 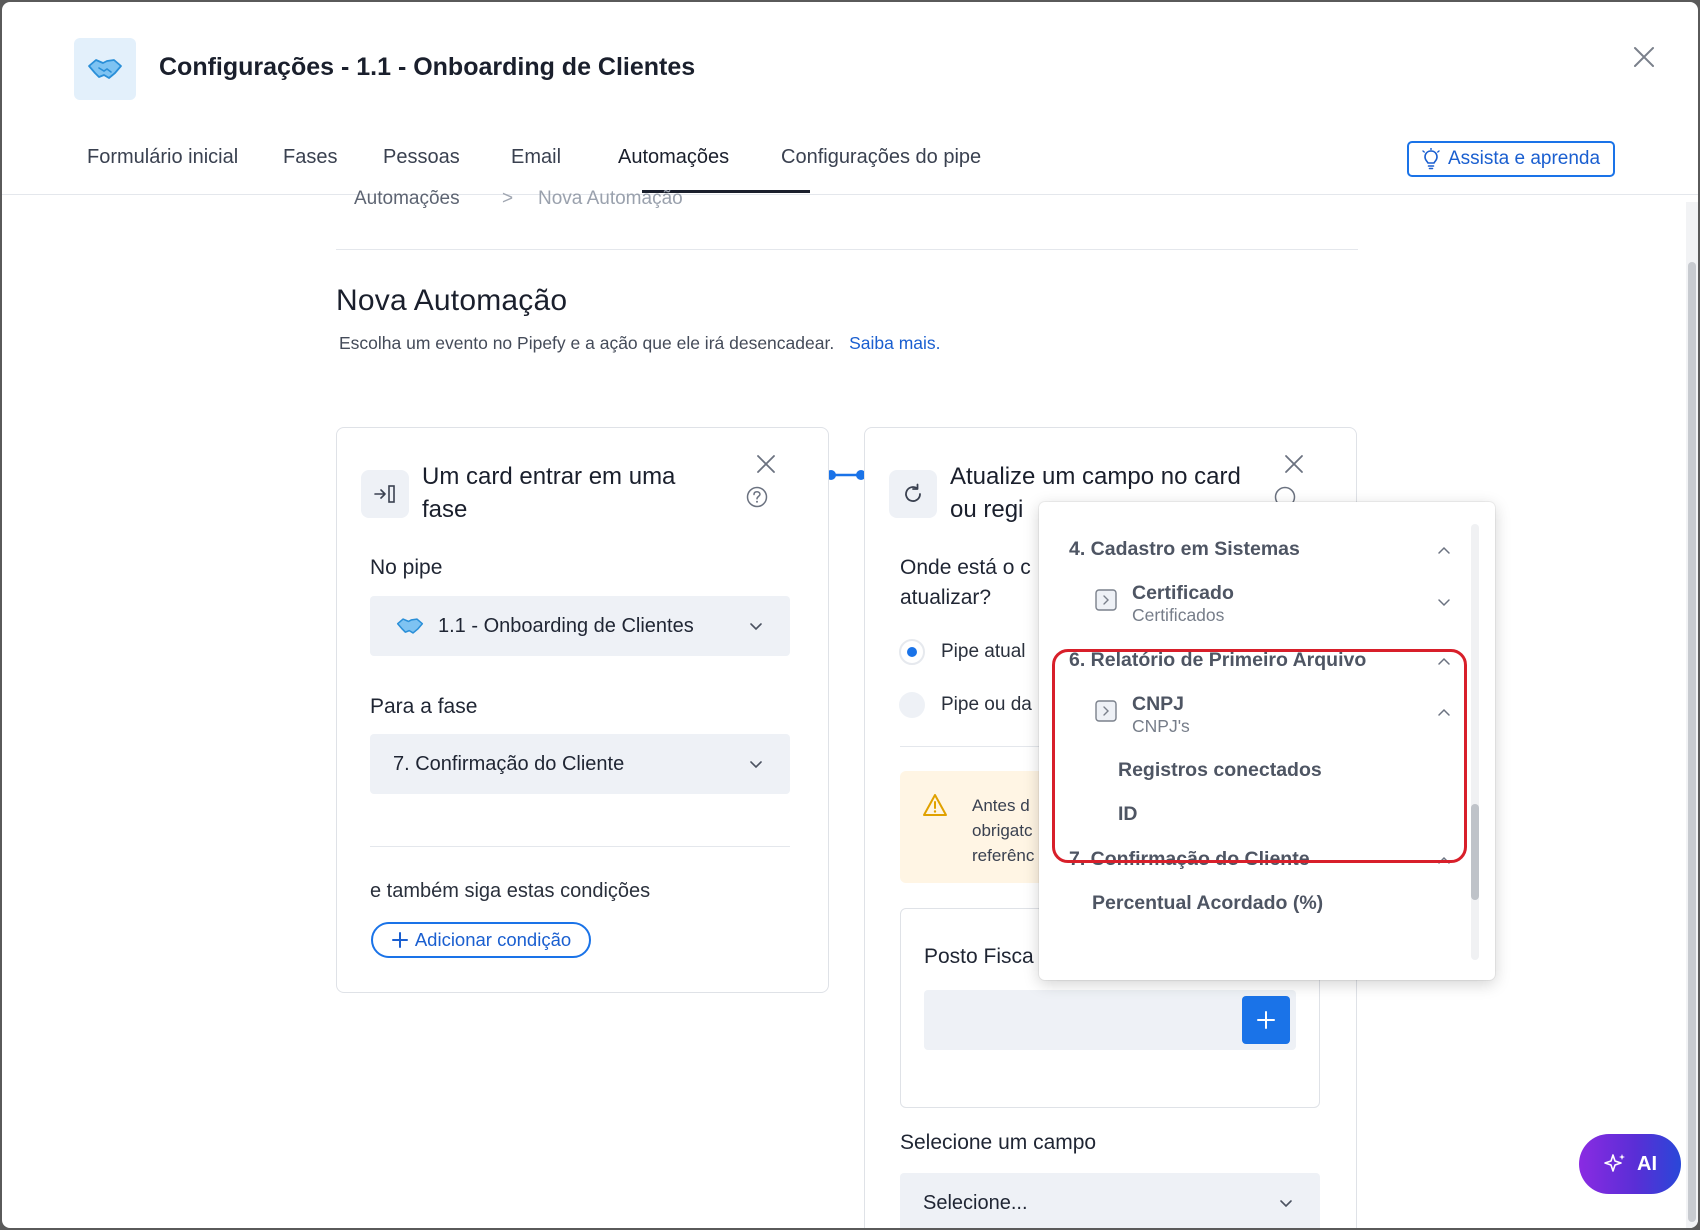 What do you see at coordinates (1630, 1164) in the screenshot?
I see `ai-assistant-button: AI` at bounding box center [1630, 1164].